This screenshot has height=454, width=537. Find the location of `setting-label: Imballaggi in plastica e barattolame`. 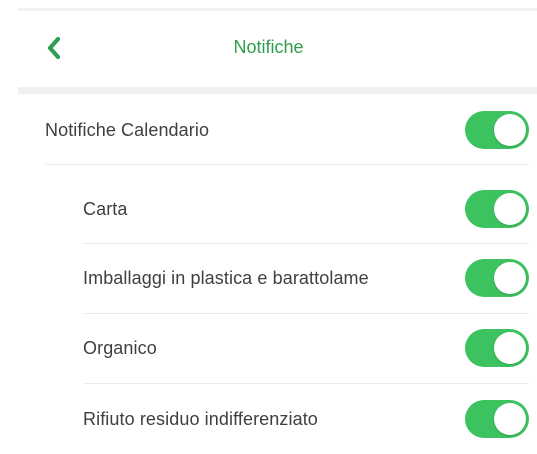

setting-label: Imballaggi in plastica e barattolame is located at coordinates (226, 277).